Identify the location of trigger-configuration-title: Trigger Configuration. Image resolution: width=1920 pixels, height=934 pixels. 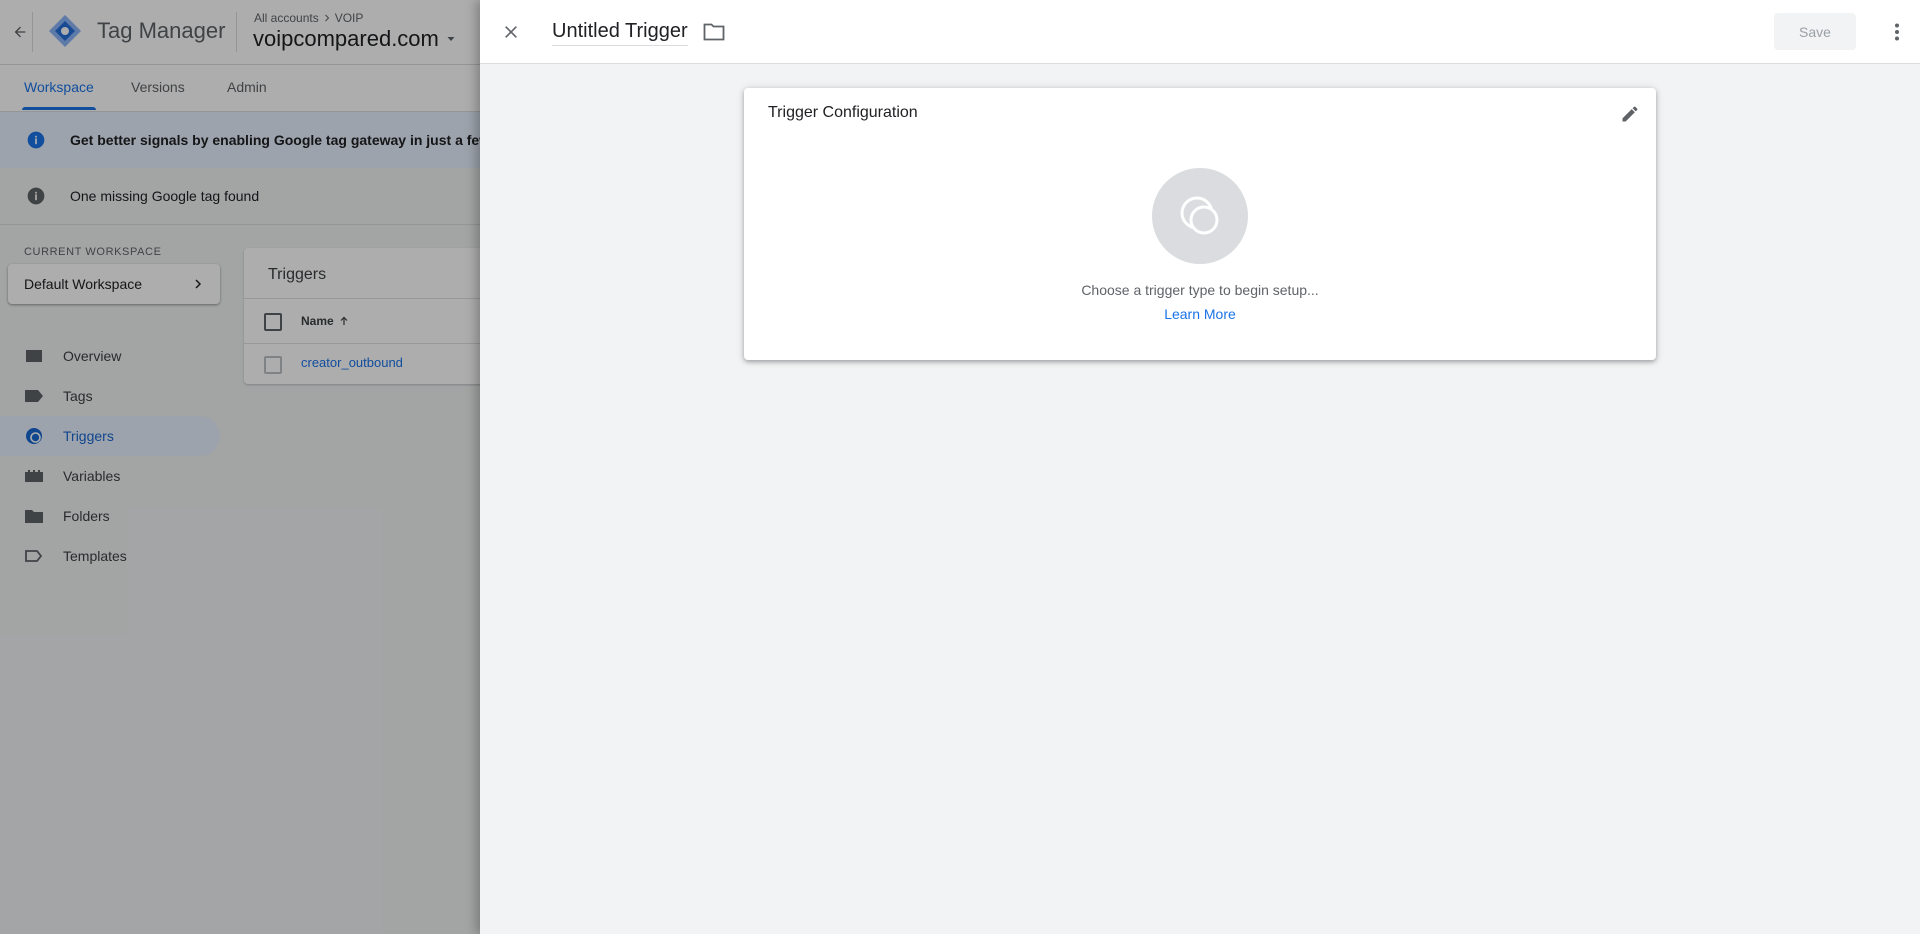
(843, 112).